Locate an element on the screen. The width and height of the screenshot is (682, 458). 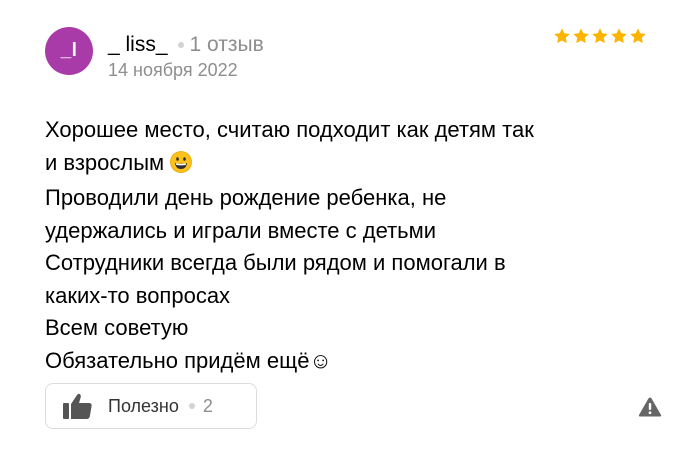
author-line: _ liss_ 1 отзыв is located at coordinates (186, 45).